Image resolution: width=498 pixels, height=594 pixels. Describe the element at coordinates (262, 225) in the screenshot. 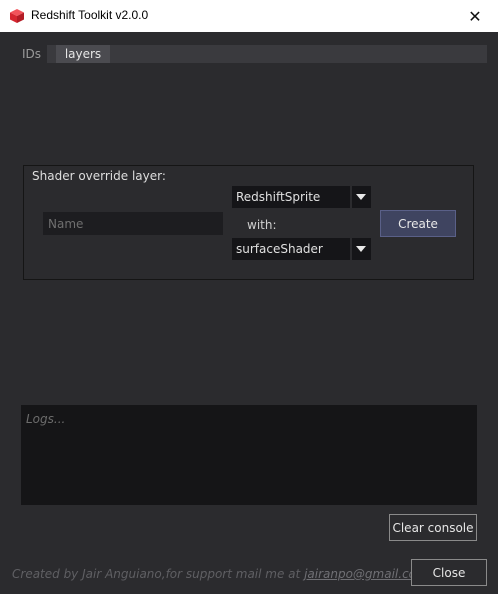

I see `with-label: with:` at that location.